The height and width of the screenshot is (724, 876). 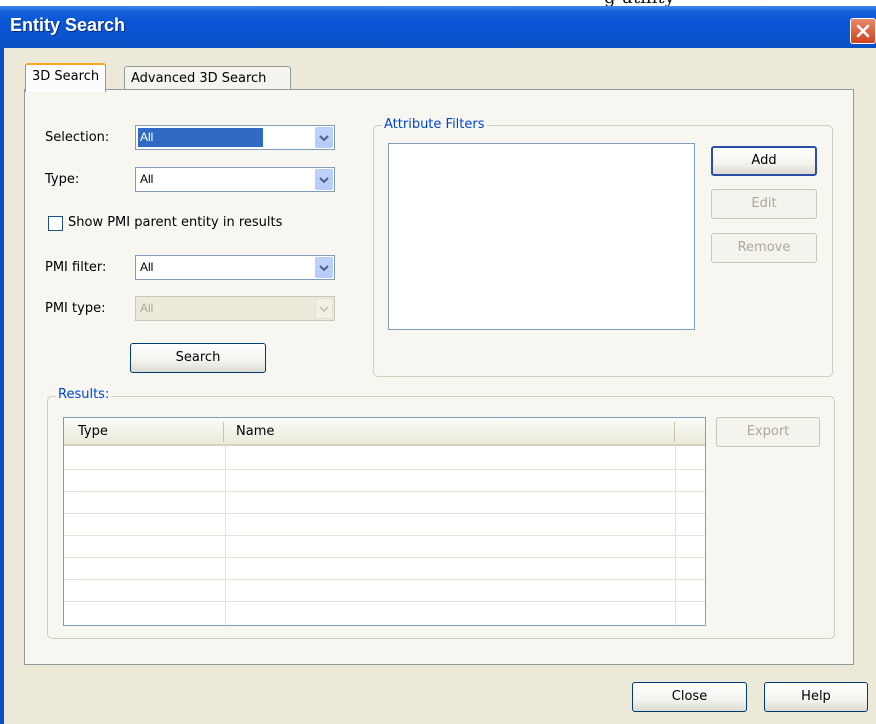 What do you see at coordinates (199, 78) in the screenshot?
I see `tab-label: Advanced 3D Search` at bounding box center [199, 78].